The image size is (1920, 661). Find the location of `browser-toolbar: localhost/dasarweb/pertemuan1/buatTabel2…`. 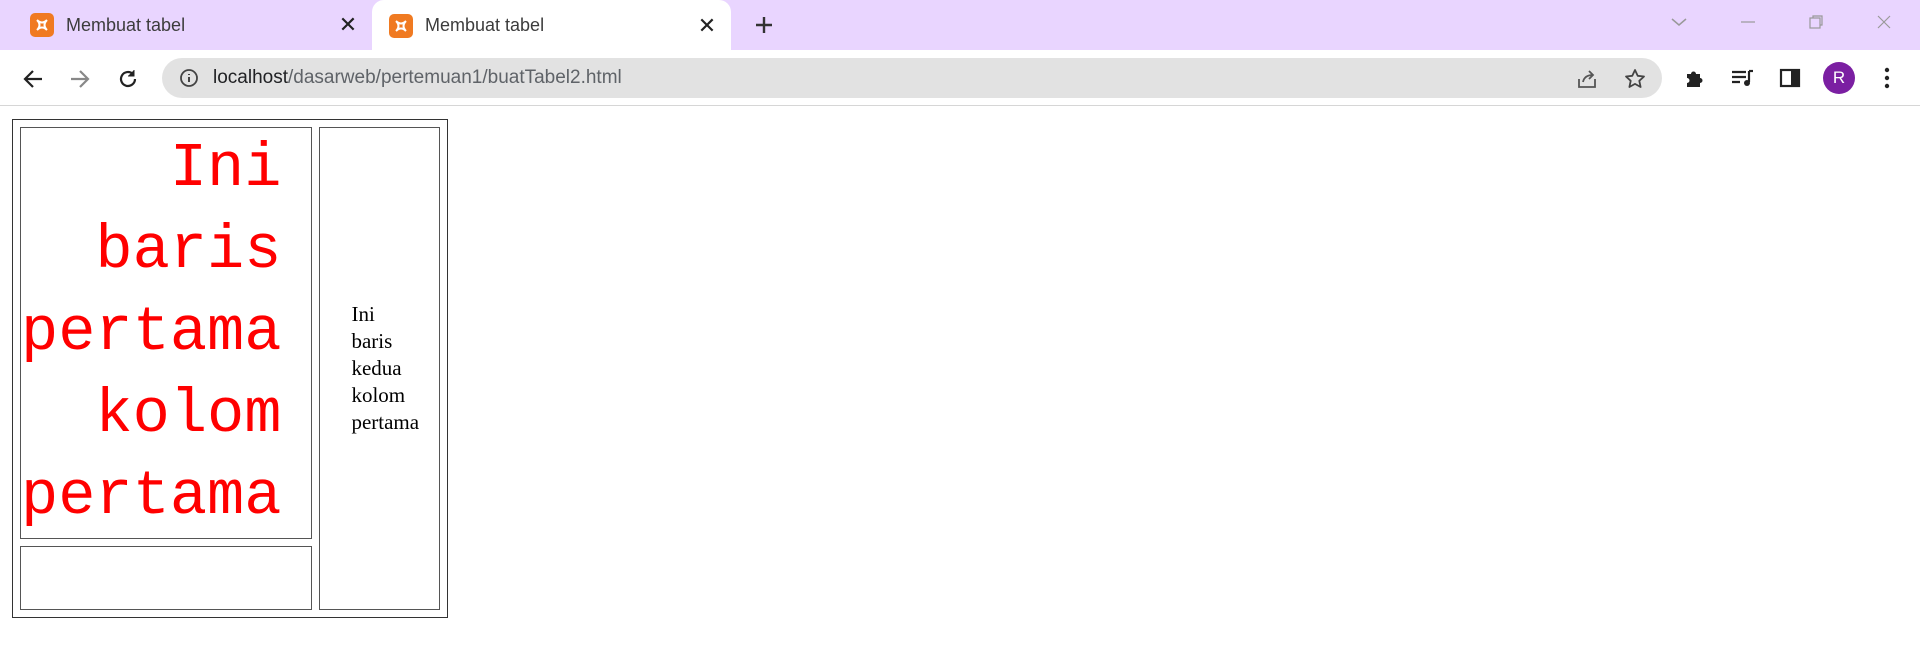

browser-toolbar: localhost/dasarweb/pertemuan1/buatTabel2… is located at coordinates (960, 78).